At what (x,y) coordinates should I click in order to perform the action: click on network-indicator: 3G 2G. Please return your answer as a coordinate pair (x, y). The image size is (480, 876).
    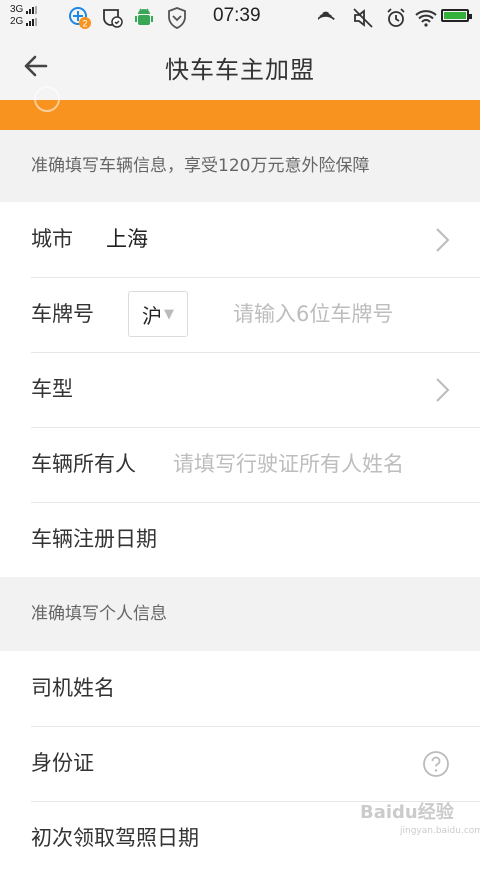
    Looking at the image, I should click on (24, 16).